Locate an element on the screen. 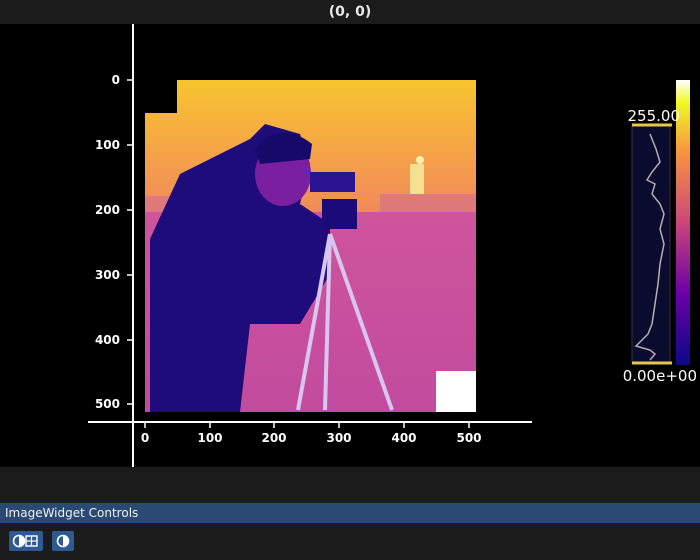  y-tick-label: 200 is located at coordinates (107, 210).